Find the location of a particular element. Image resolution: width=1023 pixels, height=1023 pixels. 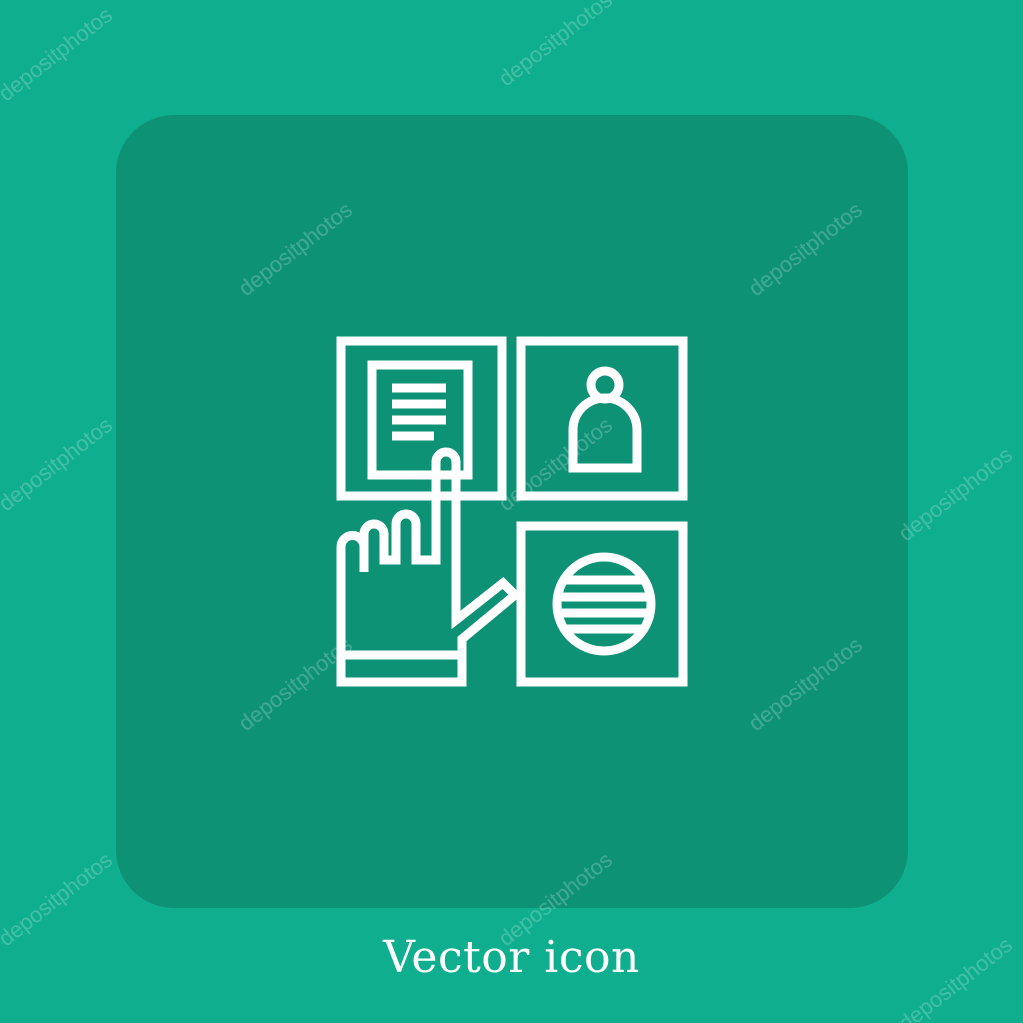

pointing-hand-icon is located at coordinates (429, 567).